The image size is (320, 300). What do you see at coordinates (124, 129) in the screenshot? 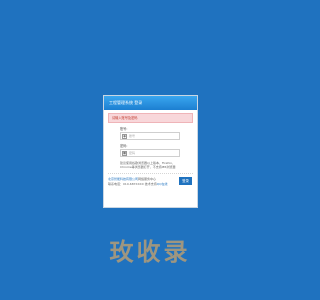
I see `username-label: 账号:` at bounding box center [124, 129].